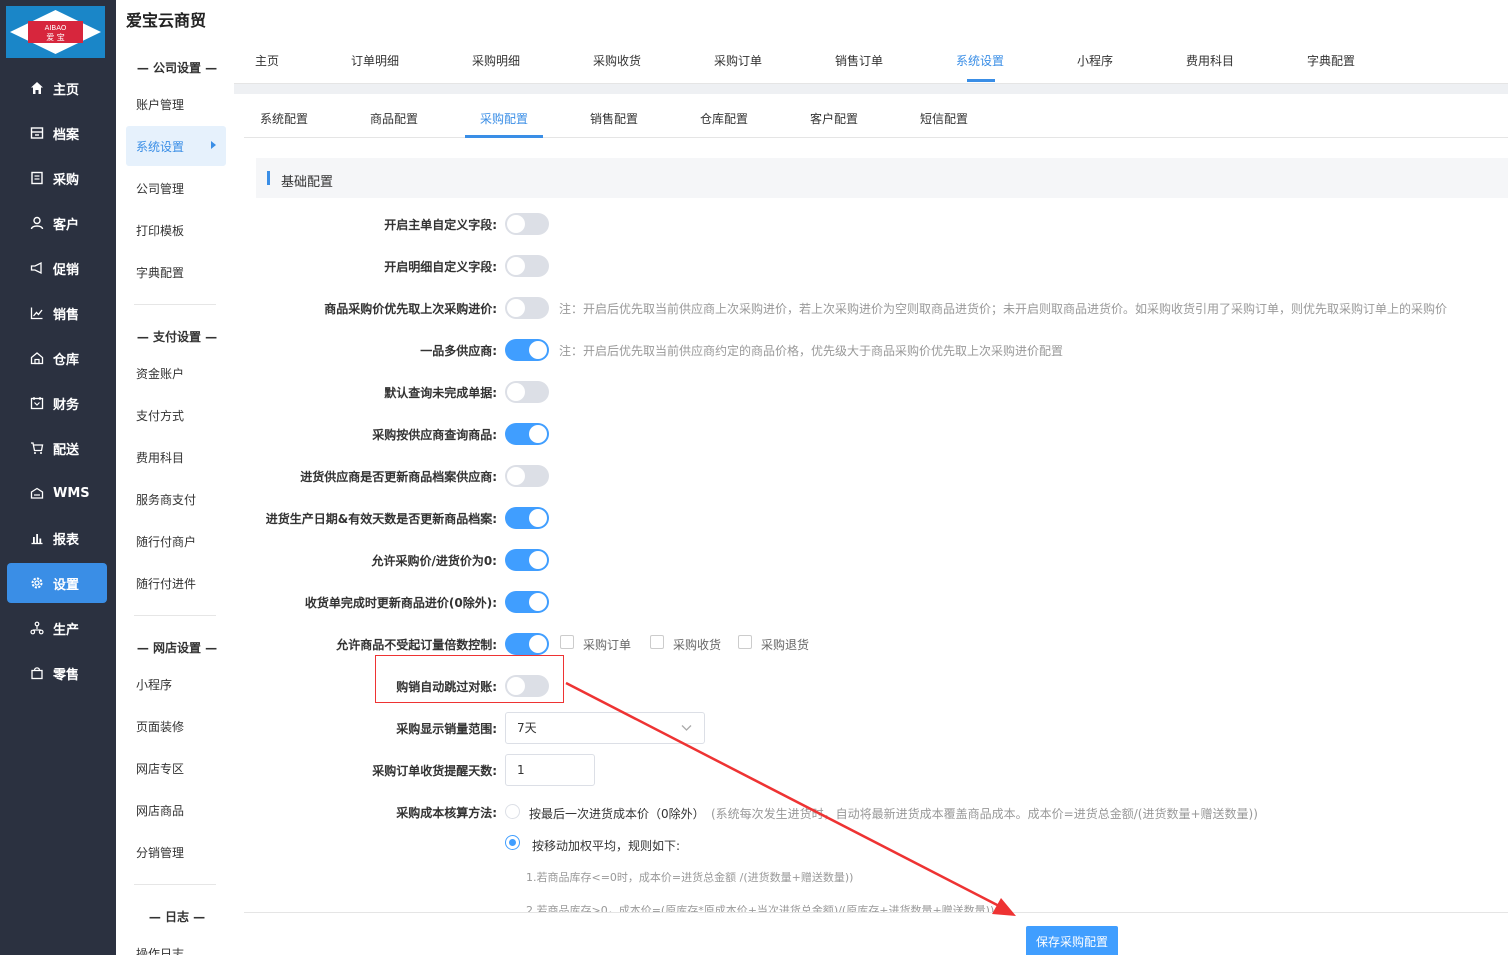 The image size is (1508, 955). I want to click on tab-warehouse-config: 仓库配置, so click(724, 119).